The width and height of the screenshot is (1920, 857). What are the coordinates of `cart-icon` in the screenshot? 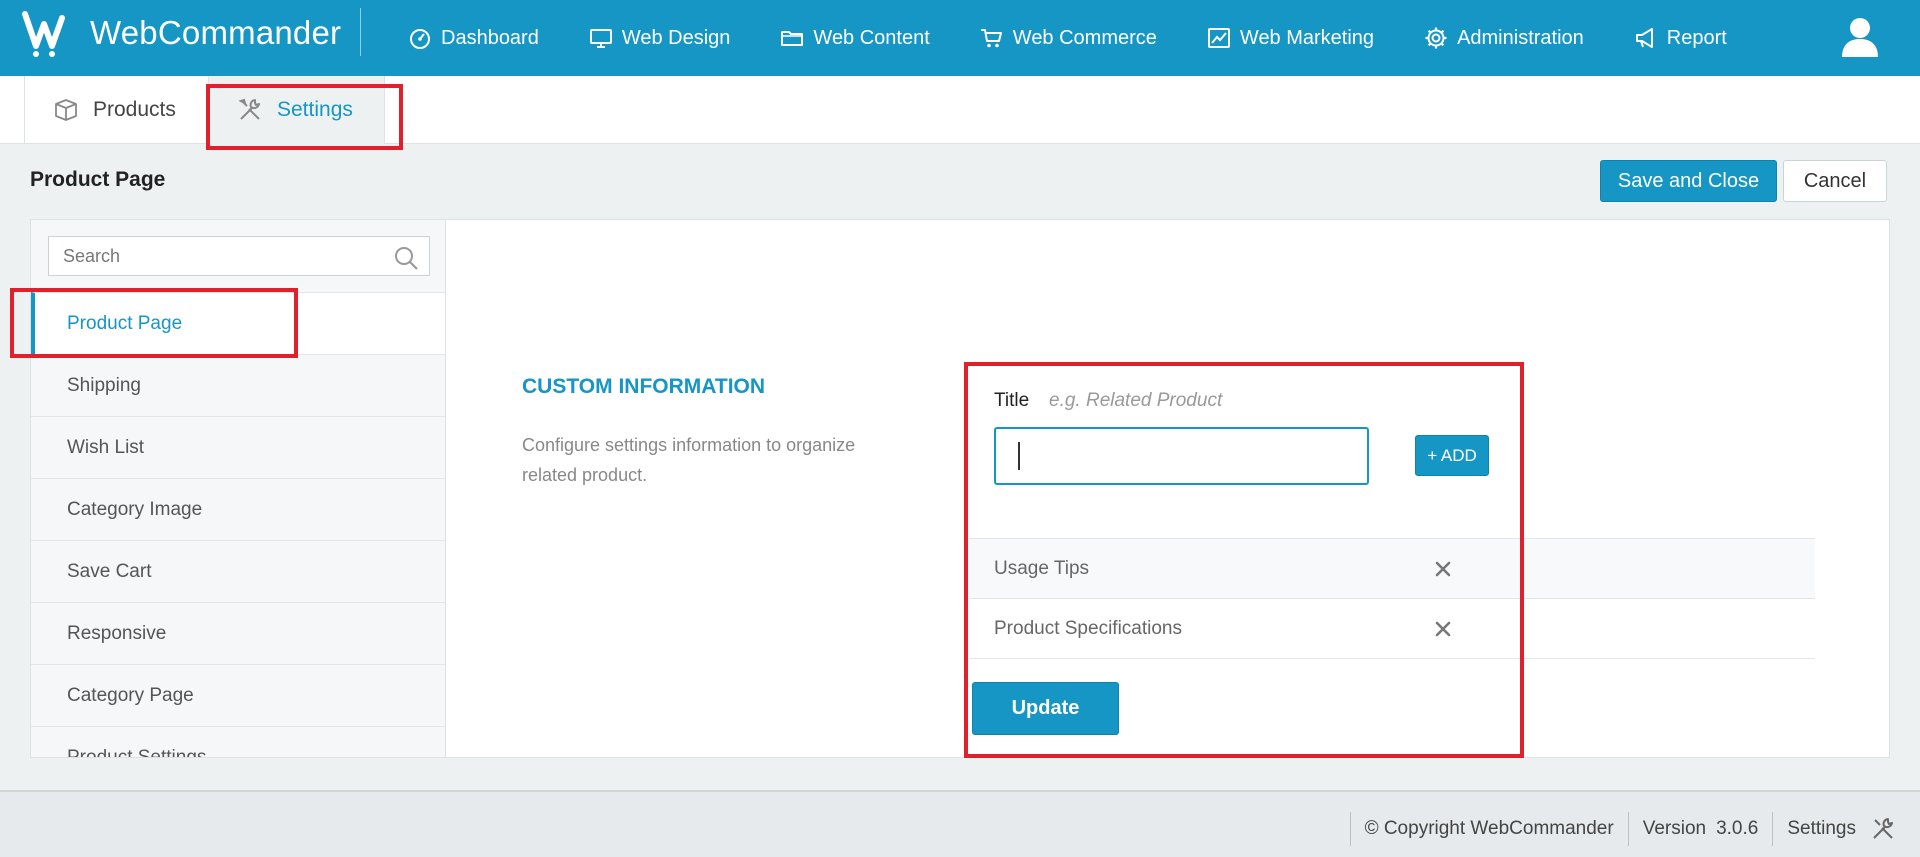 It's located at (991, 38).